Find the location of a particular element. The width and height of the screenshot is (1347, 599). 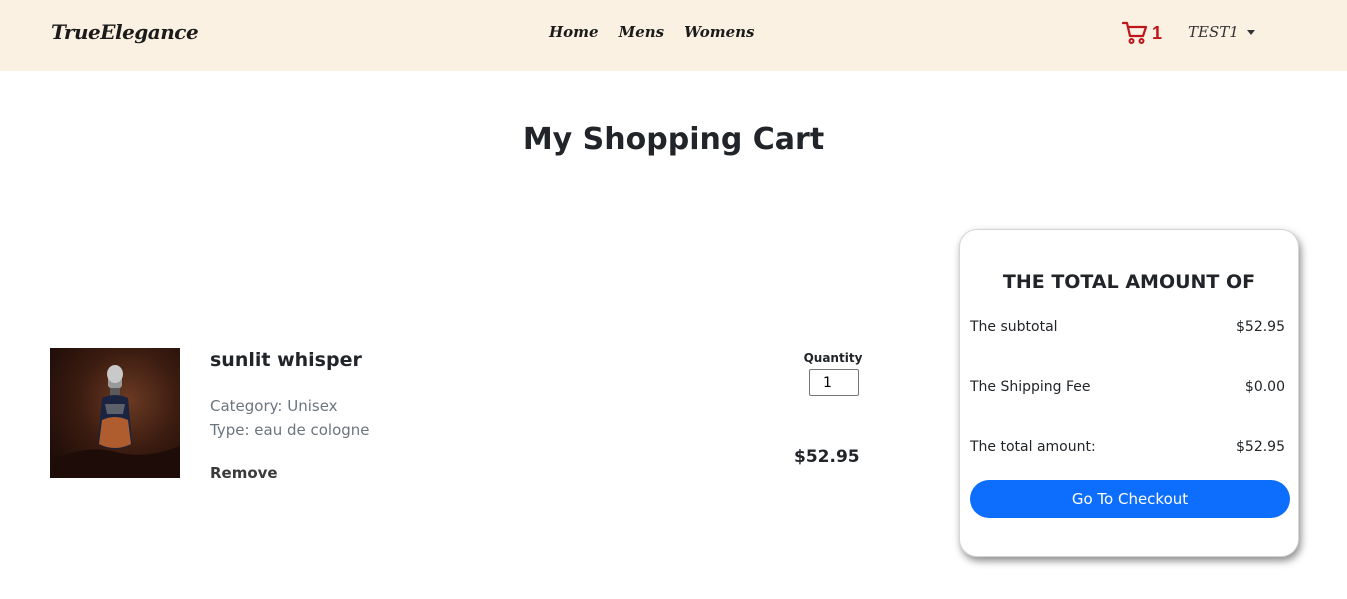

main-nav: Home Mens Womens is located at coordinates (652, 32).